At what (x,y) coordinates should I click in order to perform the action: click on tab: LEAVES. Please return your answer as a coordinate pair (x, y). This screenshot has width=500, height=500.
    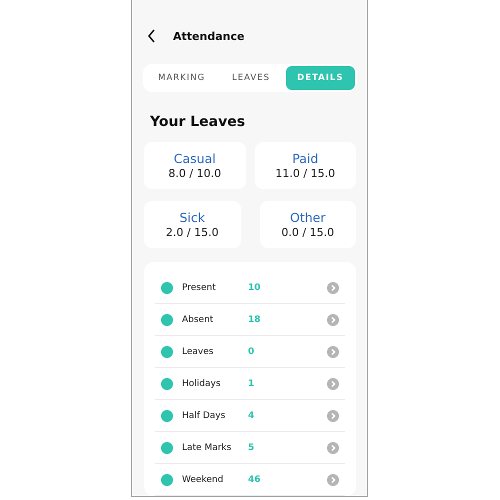
    Looking at the image, I should click on (251, 78).